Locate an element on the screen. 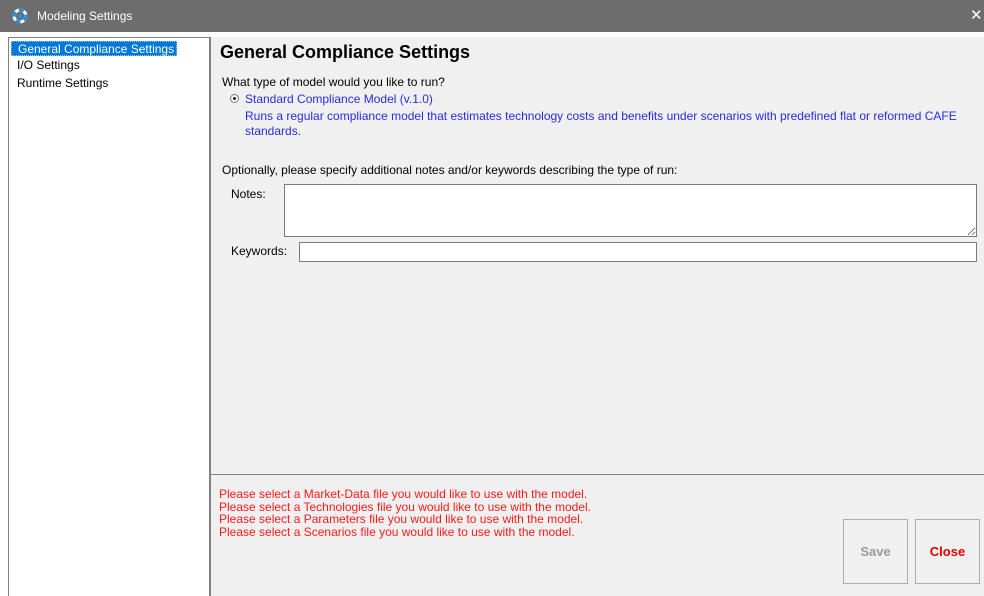 This screenshot has width=984, height=596. close-icon: ✕ is located at coordinates (977, 16).